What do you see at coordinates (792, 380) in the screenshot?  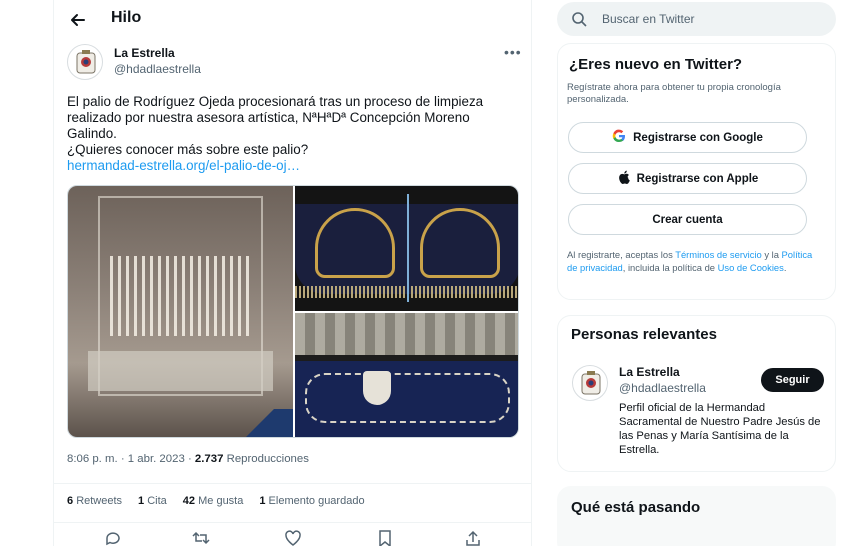 I see `follow-button: Seguir` at bounding box center [792, 380].